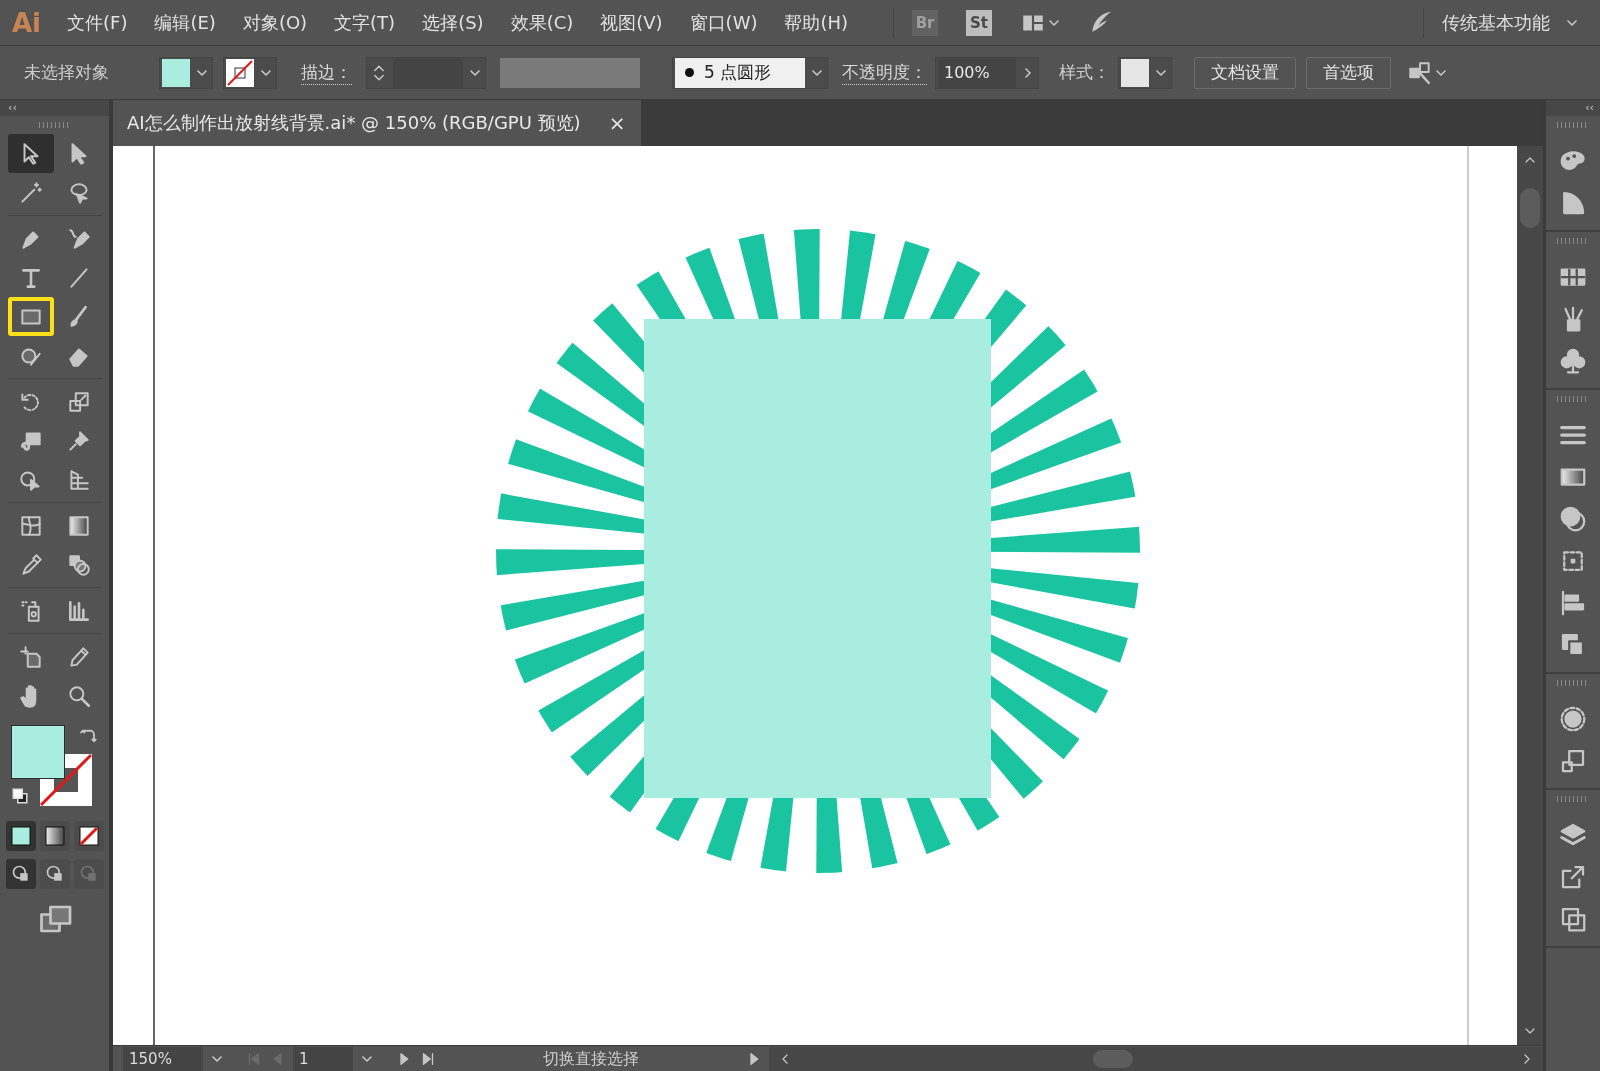  Describe the element at coordinates (1530, 595) in the screenshot. I see `vertical-scrollbar` at that location.